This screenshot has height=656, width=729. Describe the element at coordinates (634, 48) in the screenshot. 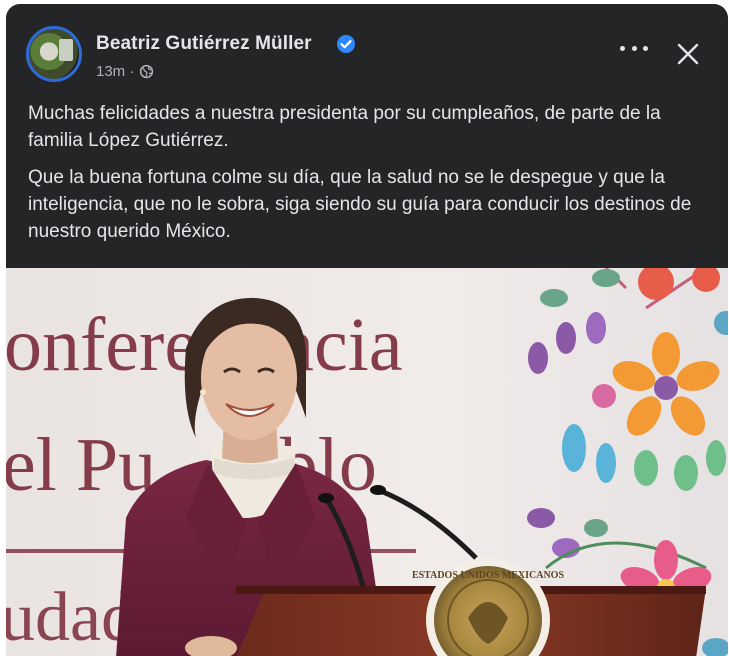

I see `more-options-button` at that location.